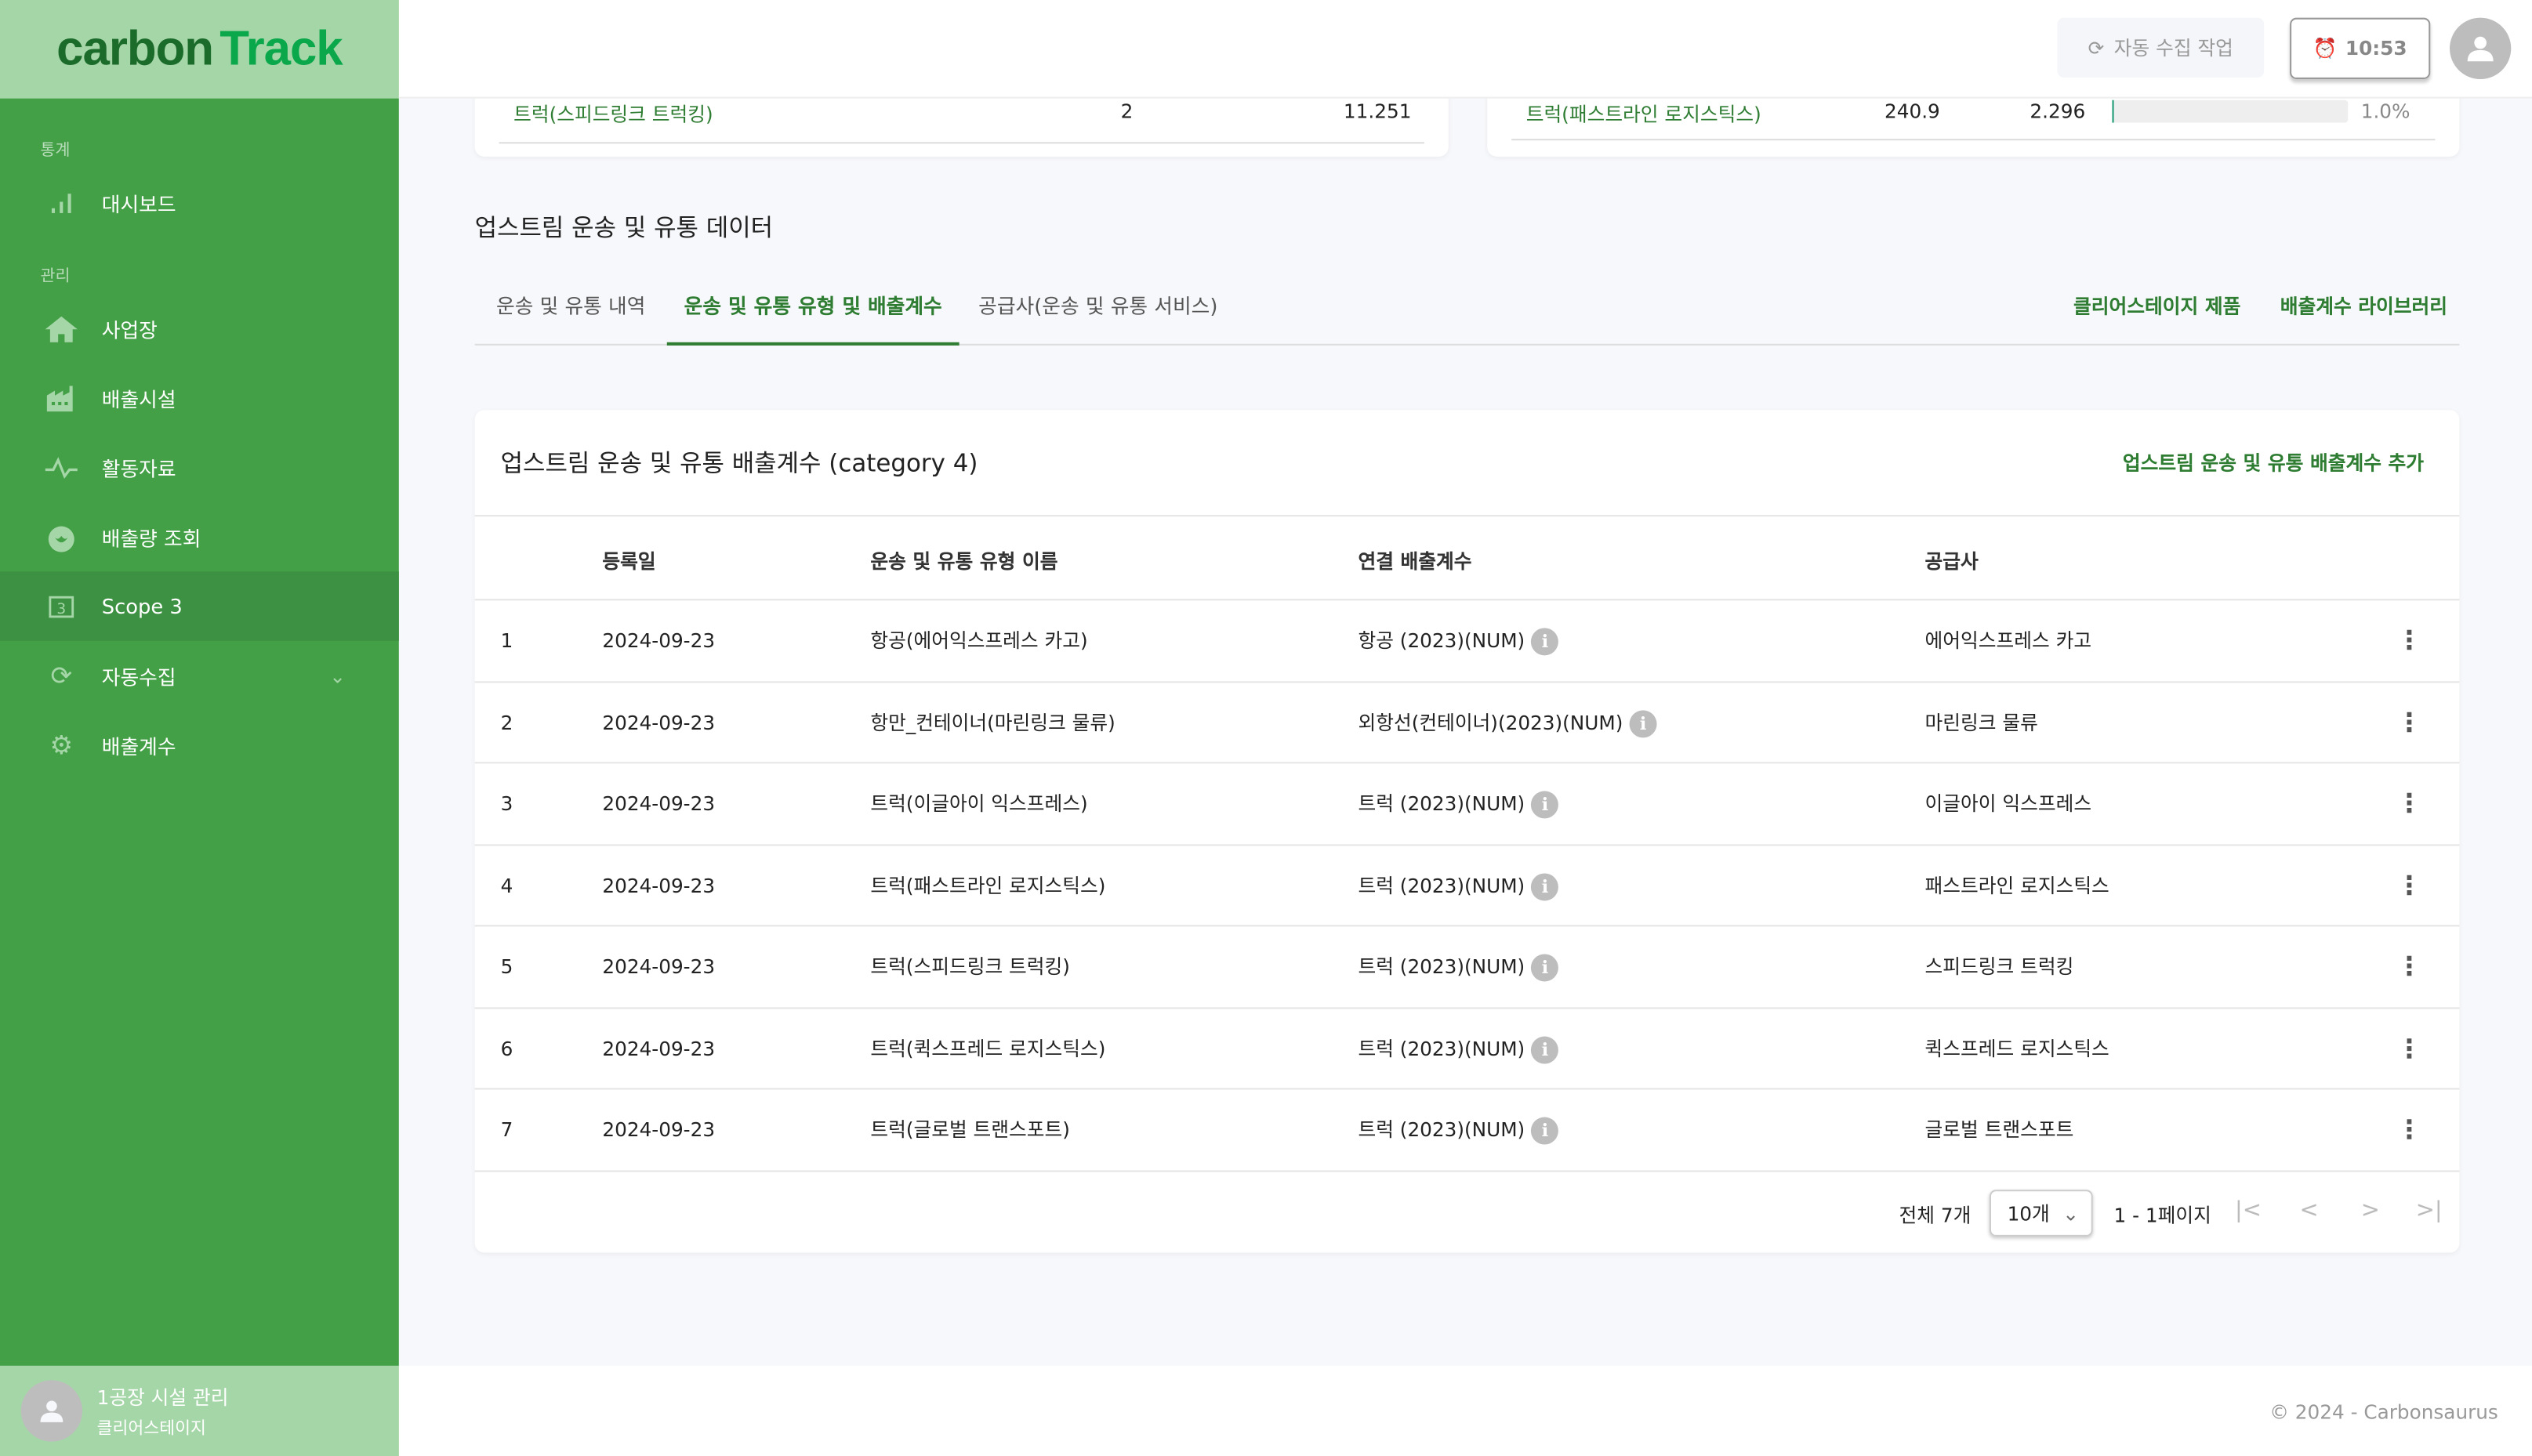 The width and height of the screenshot is (2532, 1456). Describe the element at coordinates (2156, 306) in the screenshot. I see `link-clearstage-products: 클리어스테이지 제품` at that location.